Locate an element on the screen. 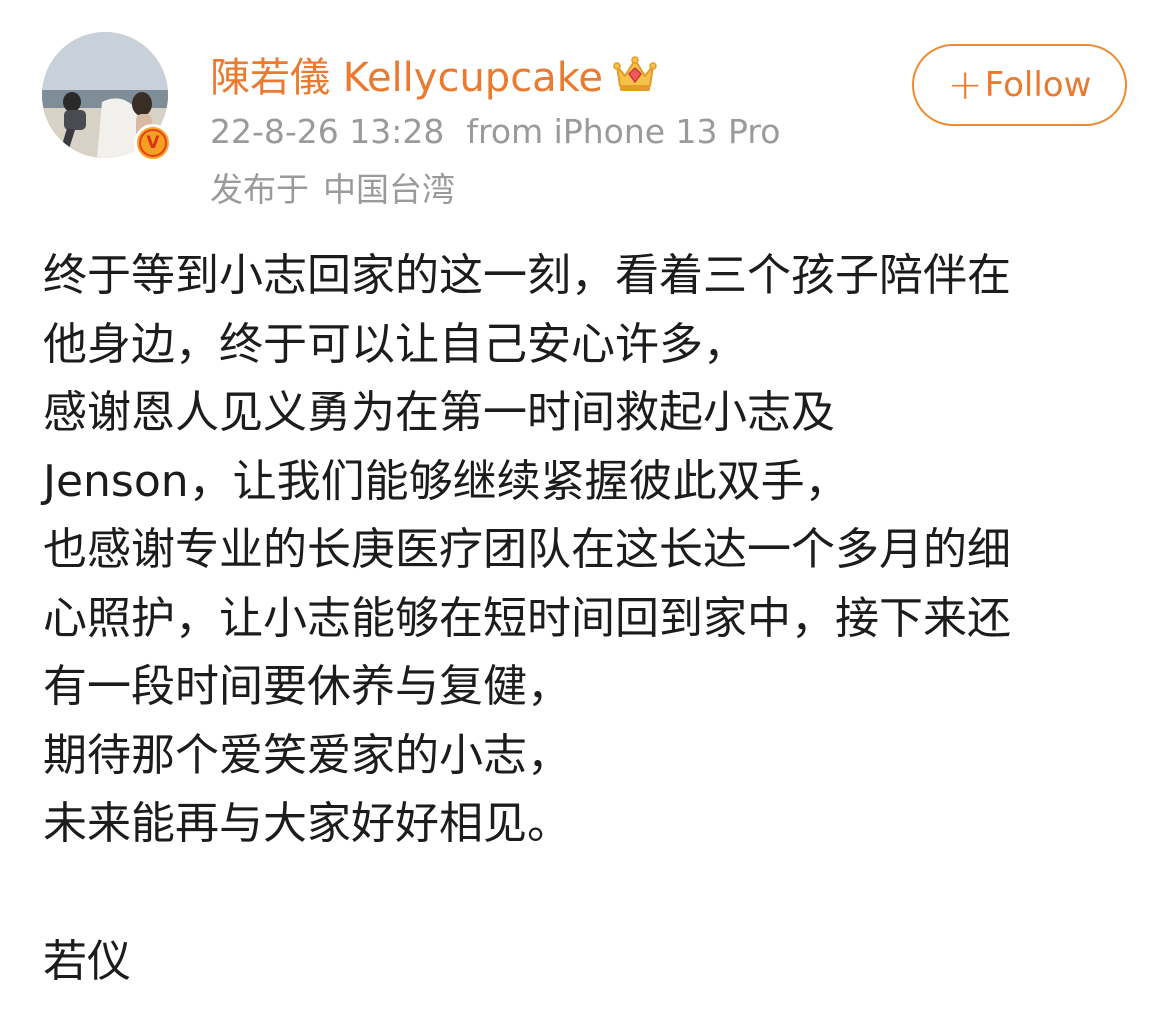 This screenshot has width=1170, height=1032. author-row: 陳若儀 Kellycupcake is located at coordinates (433, 74).